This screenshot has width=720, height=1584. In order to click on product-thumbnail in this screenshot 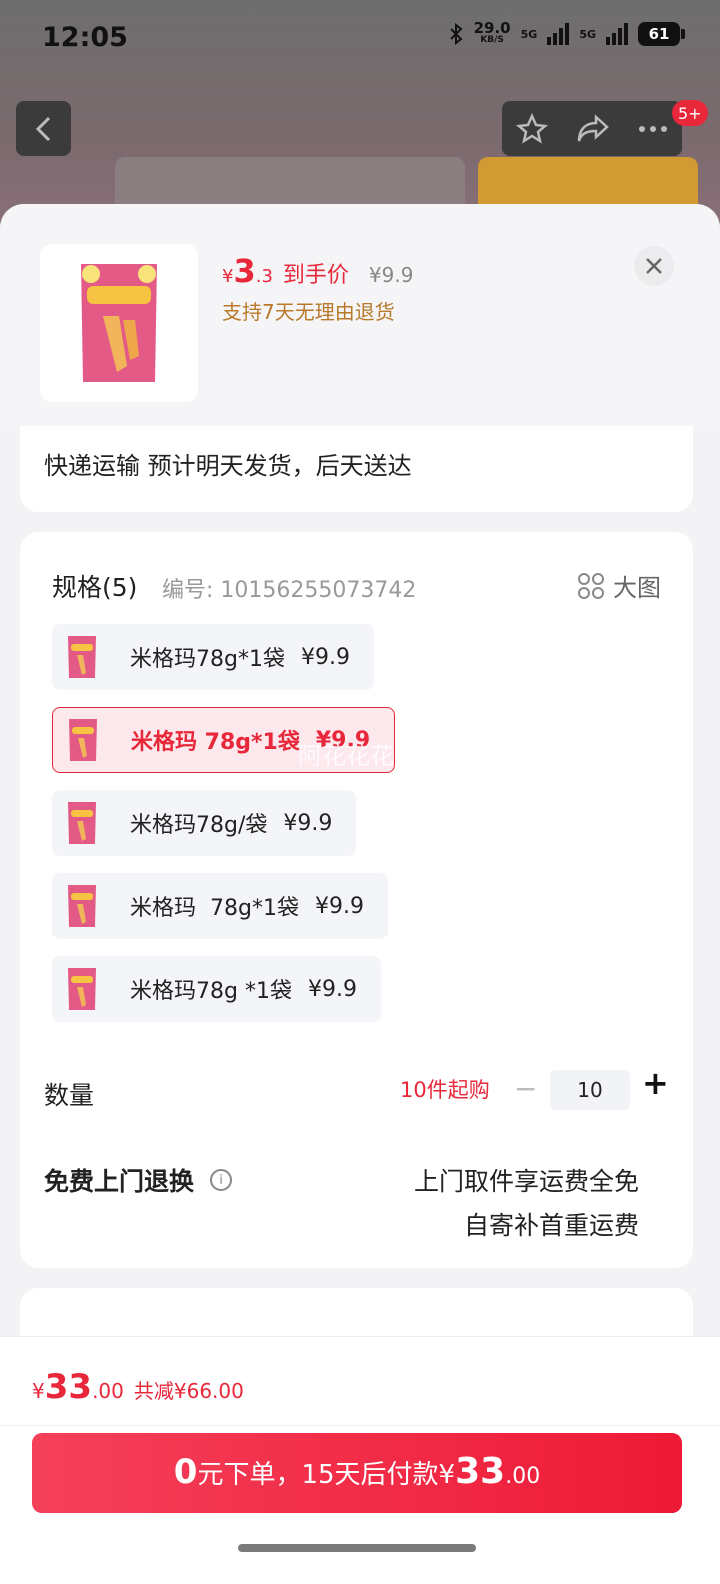, I will do `click(119, 323)`.